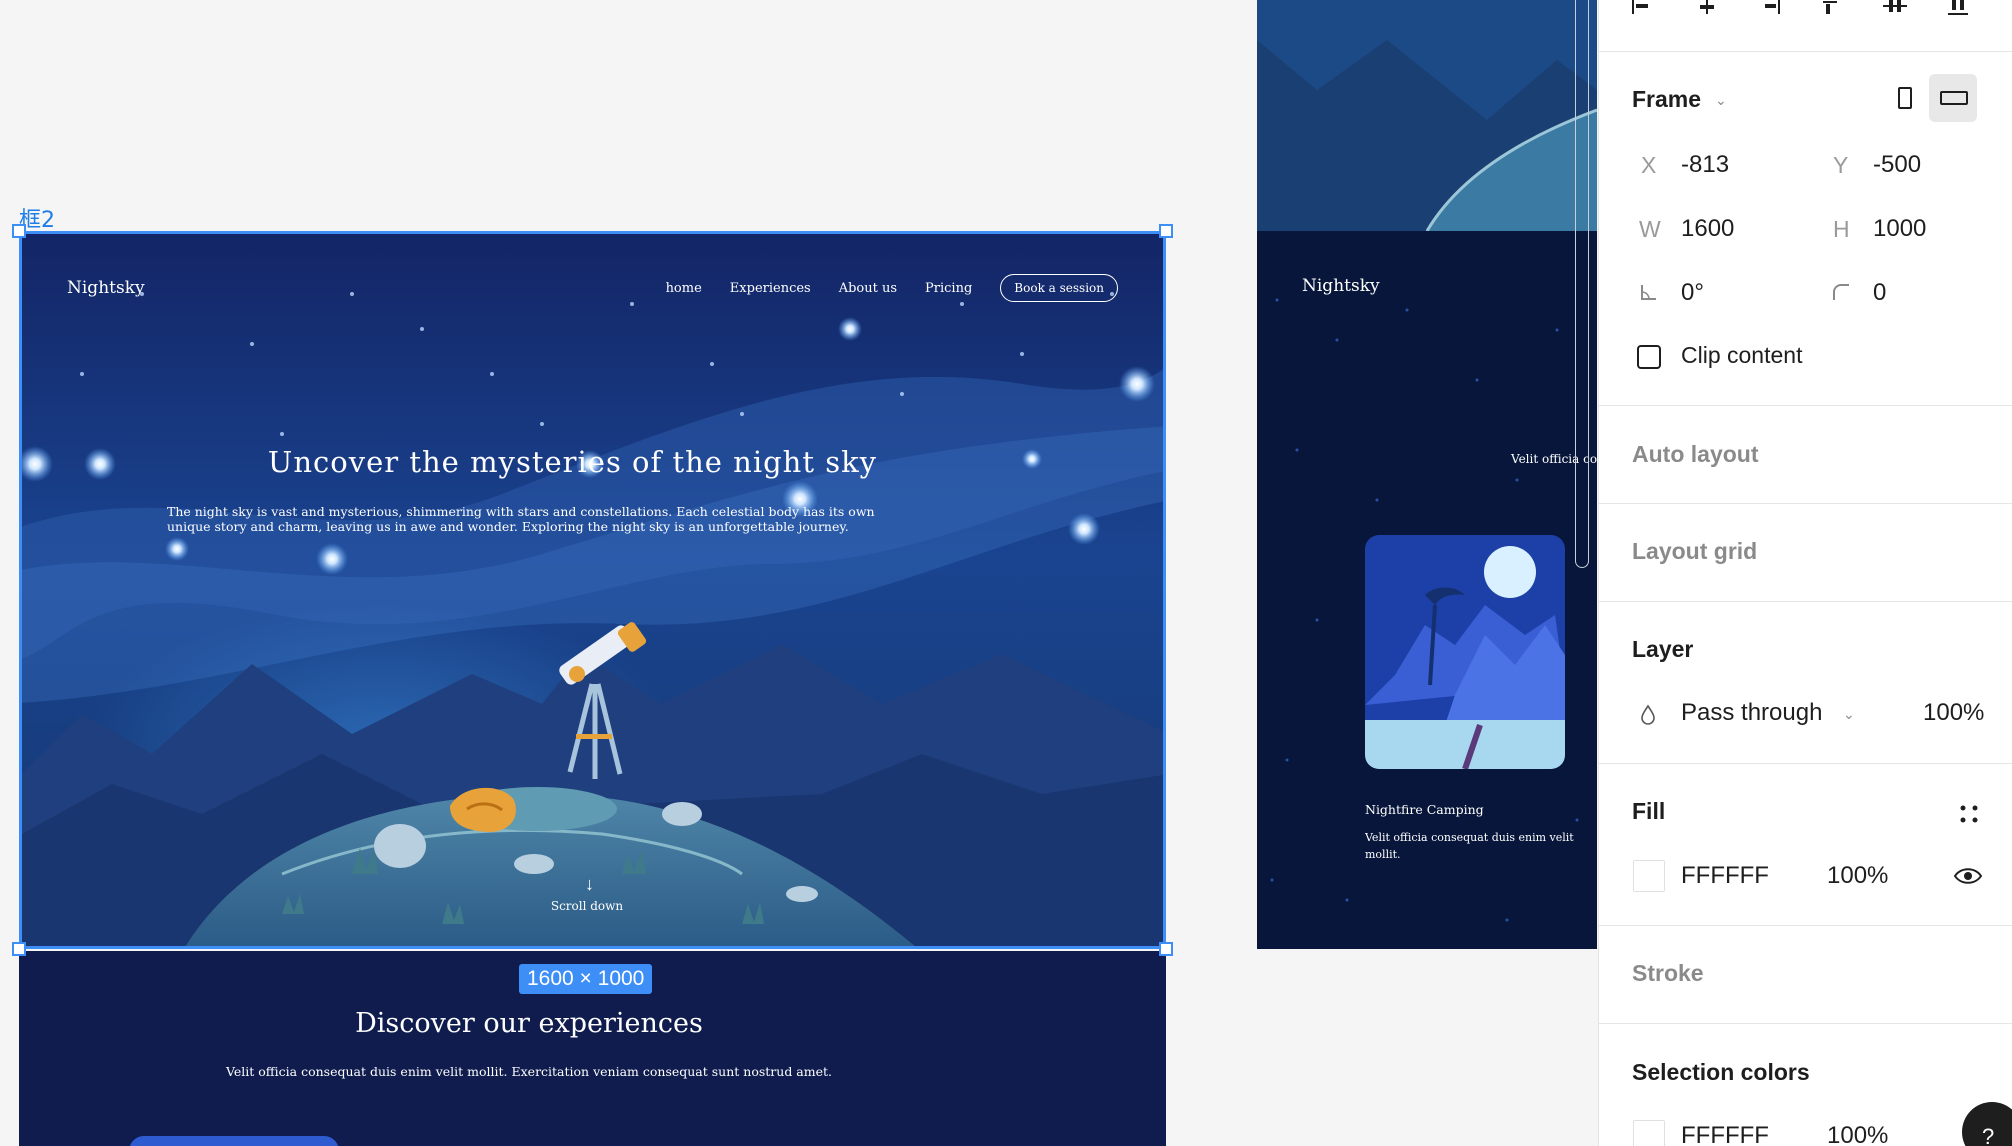 The width and height of the screenshot is (2012, 1146). I want to click on y-label: Y, so click(1841, 165).